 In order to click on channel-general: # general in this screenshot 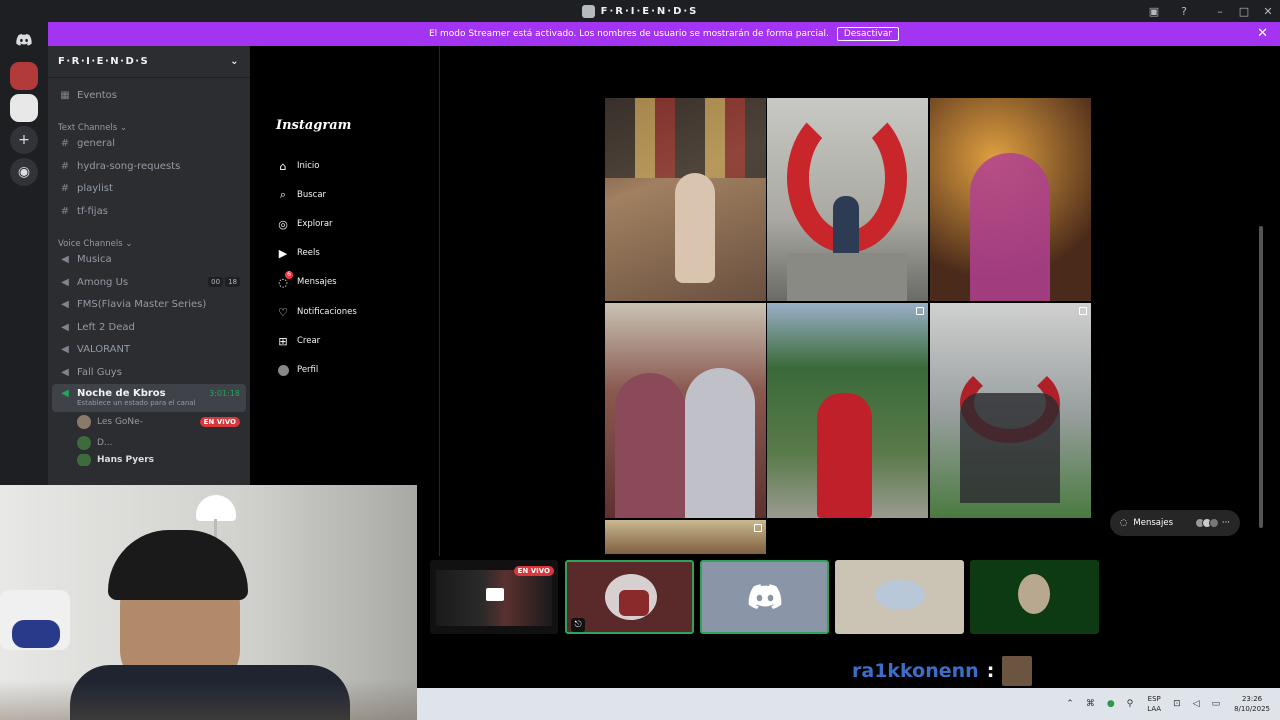, I will do `click(149, 144)`.